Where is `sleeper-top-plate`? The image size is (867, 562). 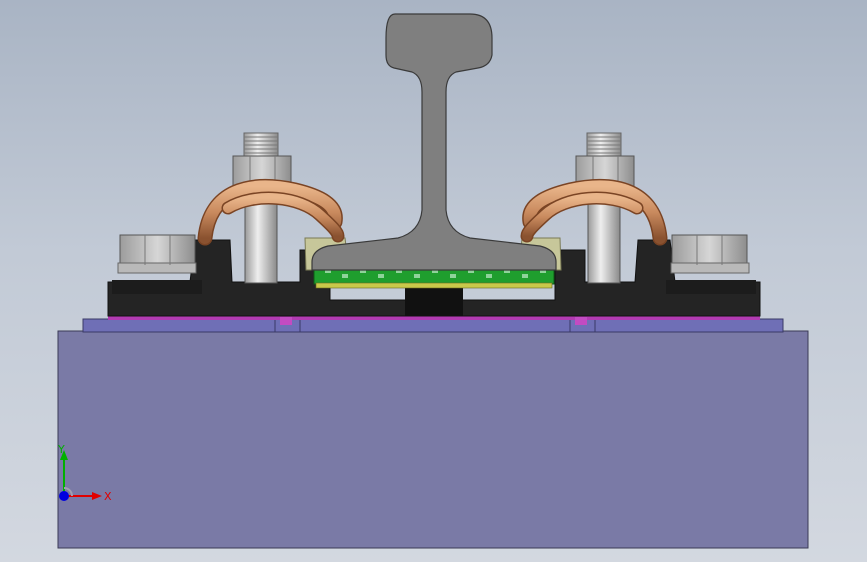
sleeper-top-plate is located at coordinates (433, 325).